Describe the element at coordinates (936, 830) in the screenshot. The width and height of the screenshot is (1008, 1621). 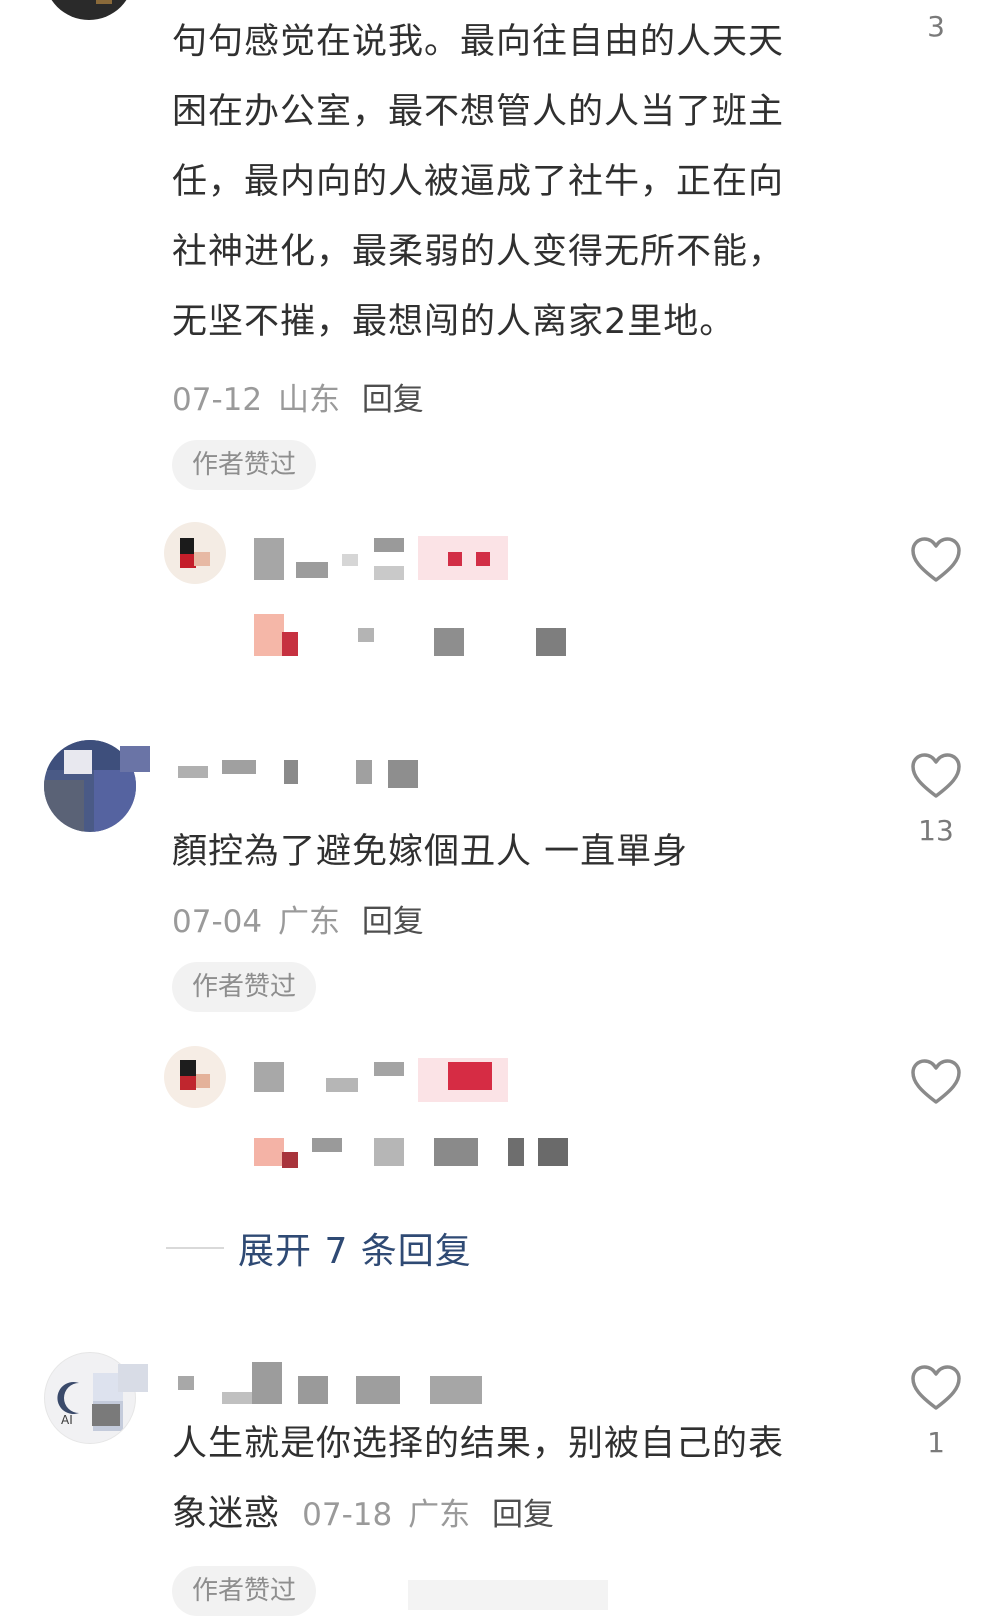
I see `like-count: 13` at that location.